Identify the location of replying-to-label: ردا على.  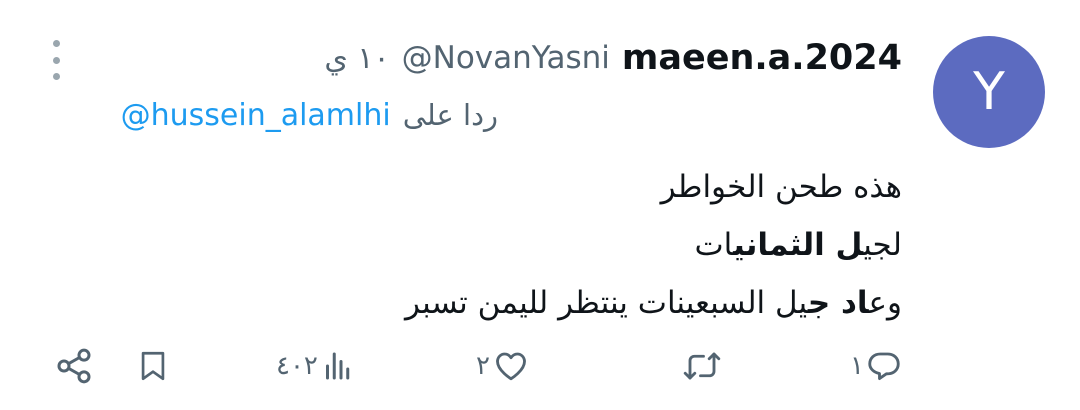
(450, 115).